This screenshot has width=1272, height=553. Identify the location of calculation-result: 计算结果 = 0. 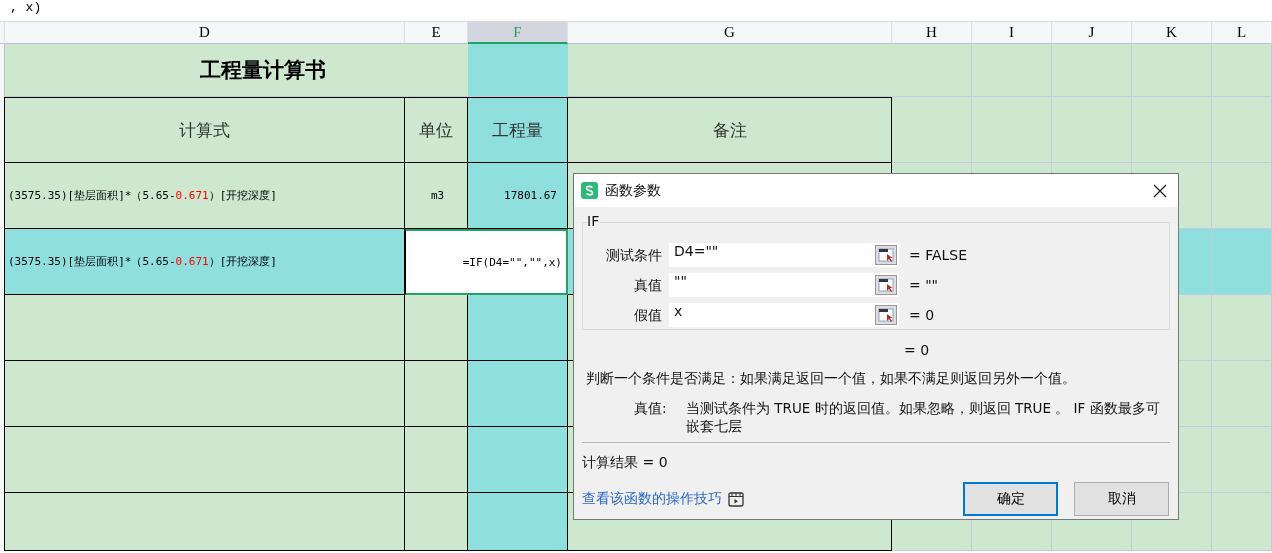
(625, 462).